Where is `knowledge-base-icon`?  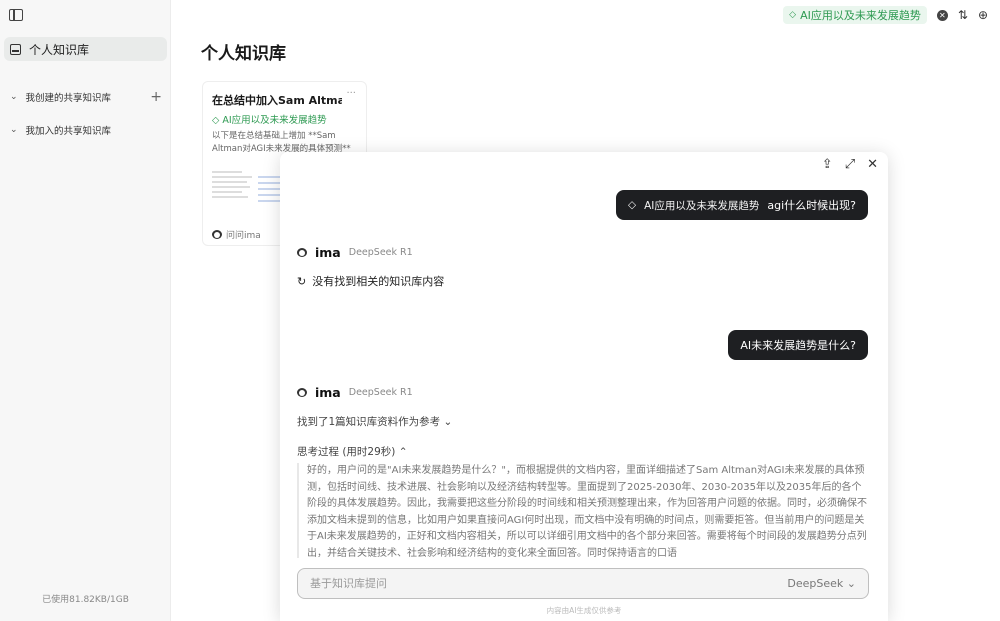 knowledge-base-icon is located at coordinates (15, 49).